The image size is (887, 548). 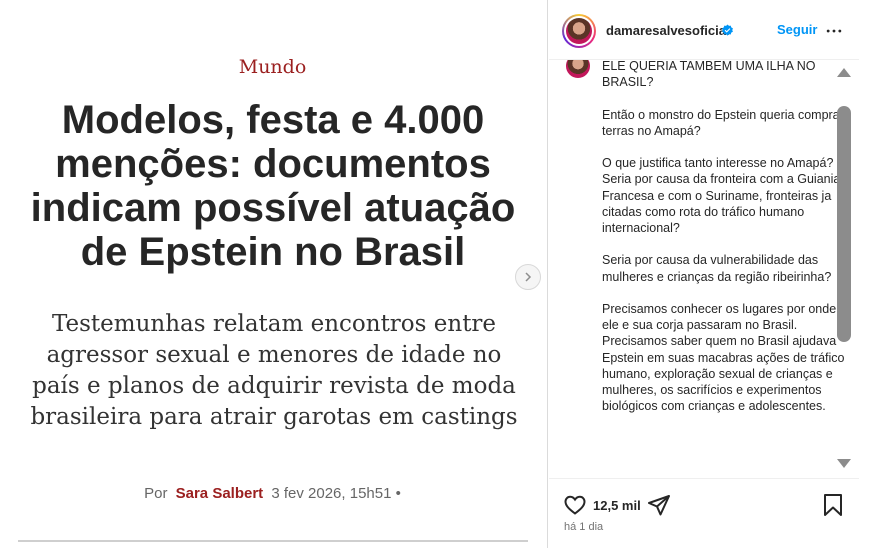 What do you see at coordinates (844, 224) in the screenshot?
I see `scrollbar-thumb` at bounding box center [844, 224].